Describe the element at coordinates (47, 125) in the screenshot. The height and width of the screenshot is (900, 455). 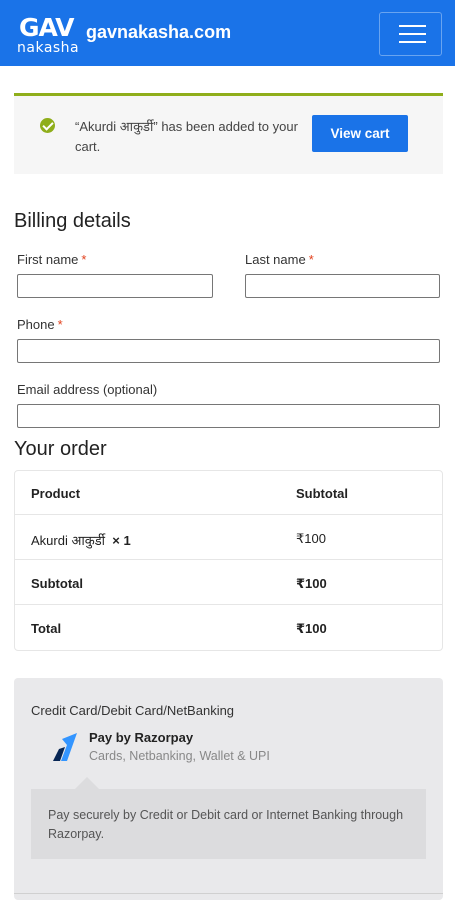
I see `check-circle-icon` at that location.